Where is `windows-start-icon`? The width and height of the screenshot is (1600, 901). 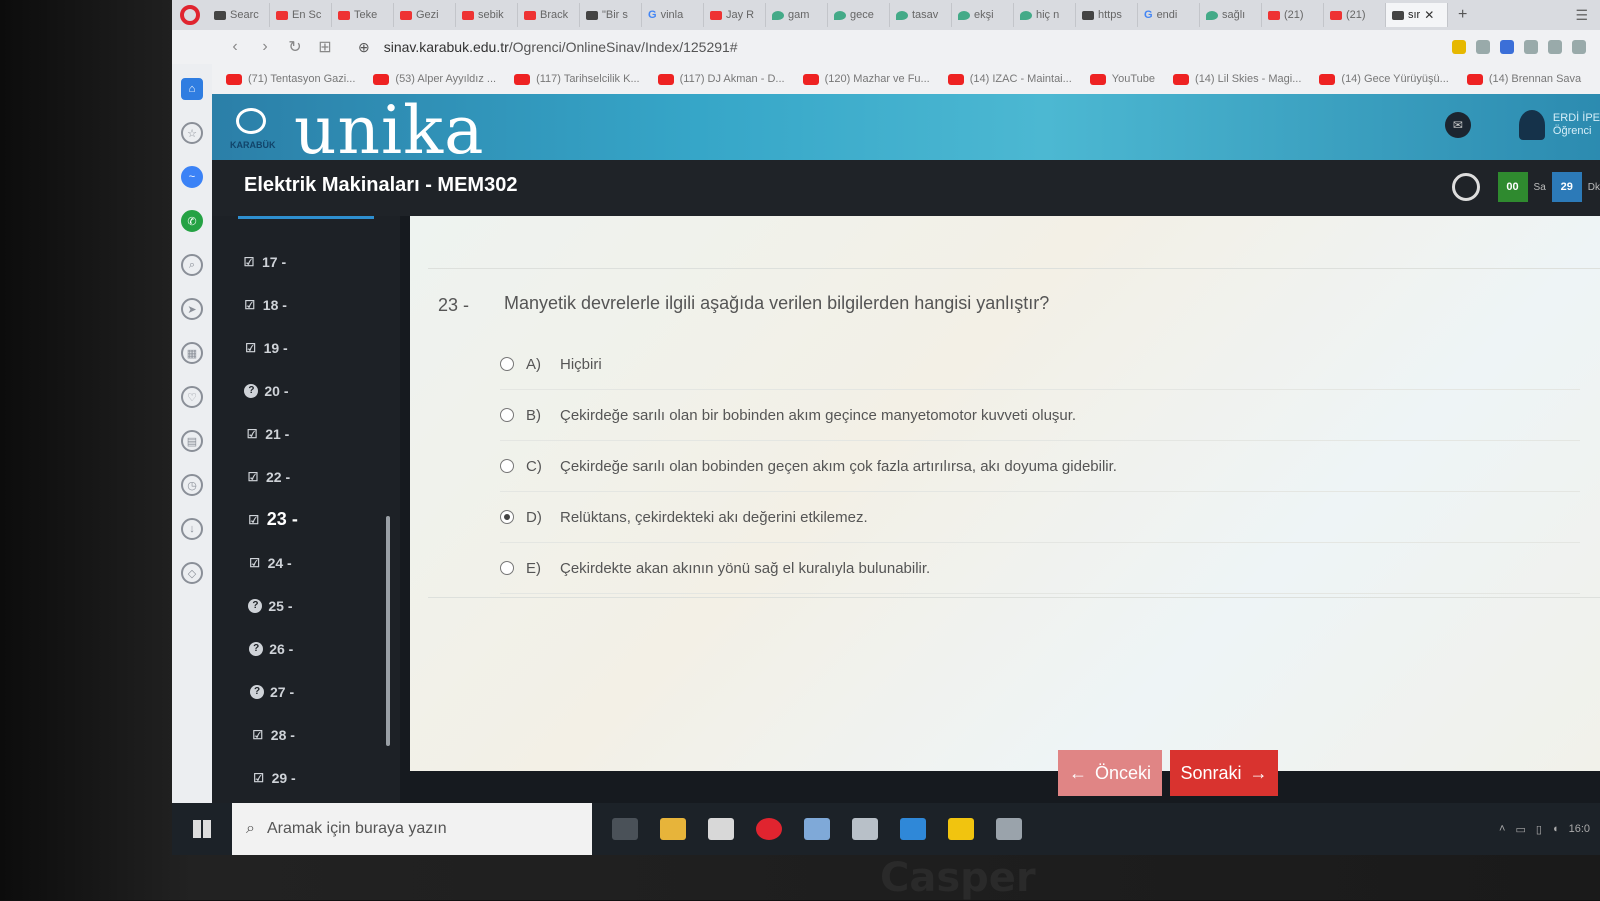
windows-start-icon is located at coordinates (202, 829).